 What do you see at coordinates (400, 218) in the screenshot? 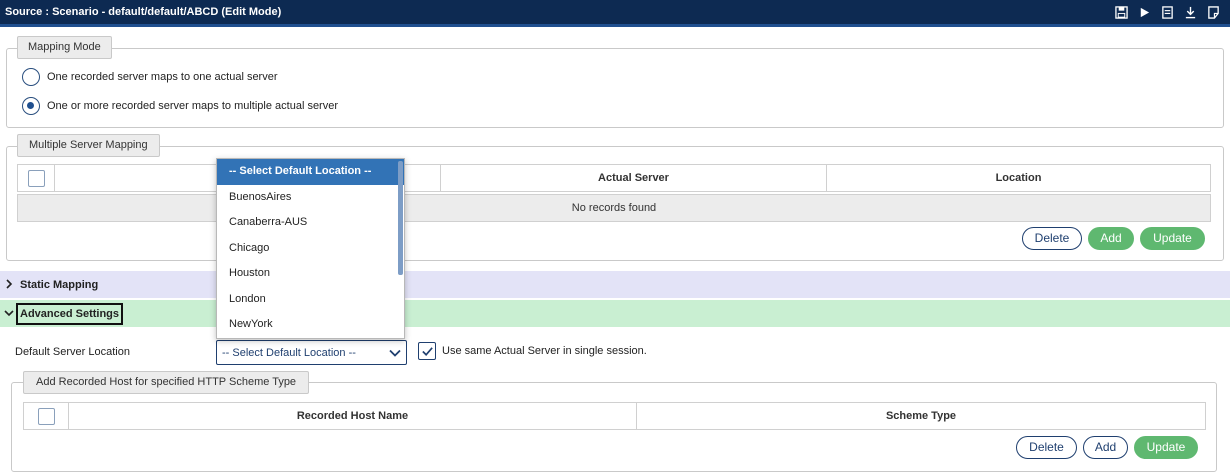
I see `dropdown-scrollbar` at bounding box center [400, 218].